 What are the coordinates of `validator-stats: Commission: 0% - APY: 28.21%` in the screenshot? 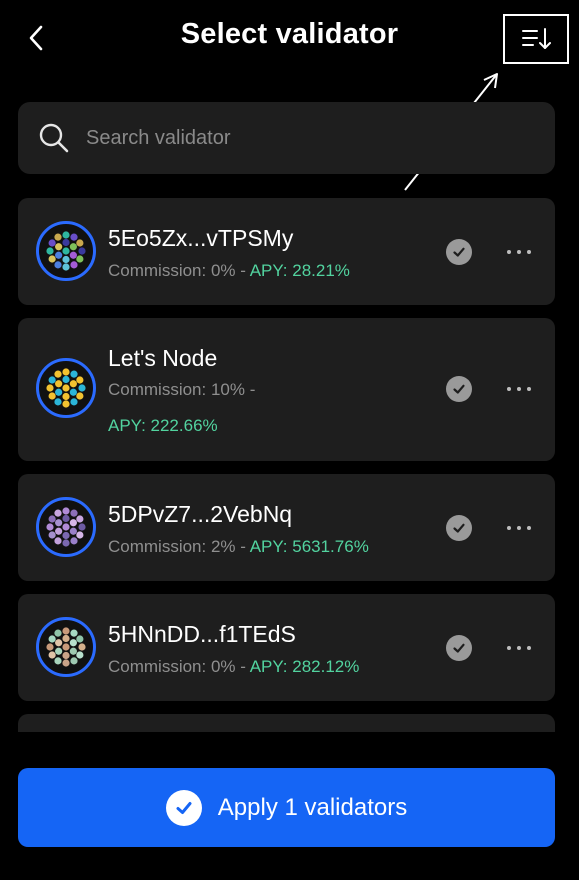 It's located at (229, 271).